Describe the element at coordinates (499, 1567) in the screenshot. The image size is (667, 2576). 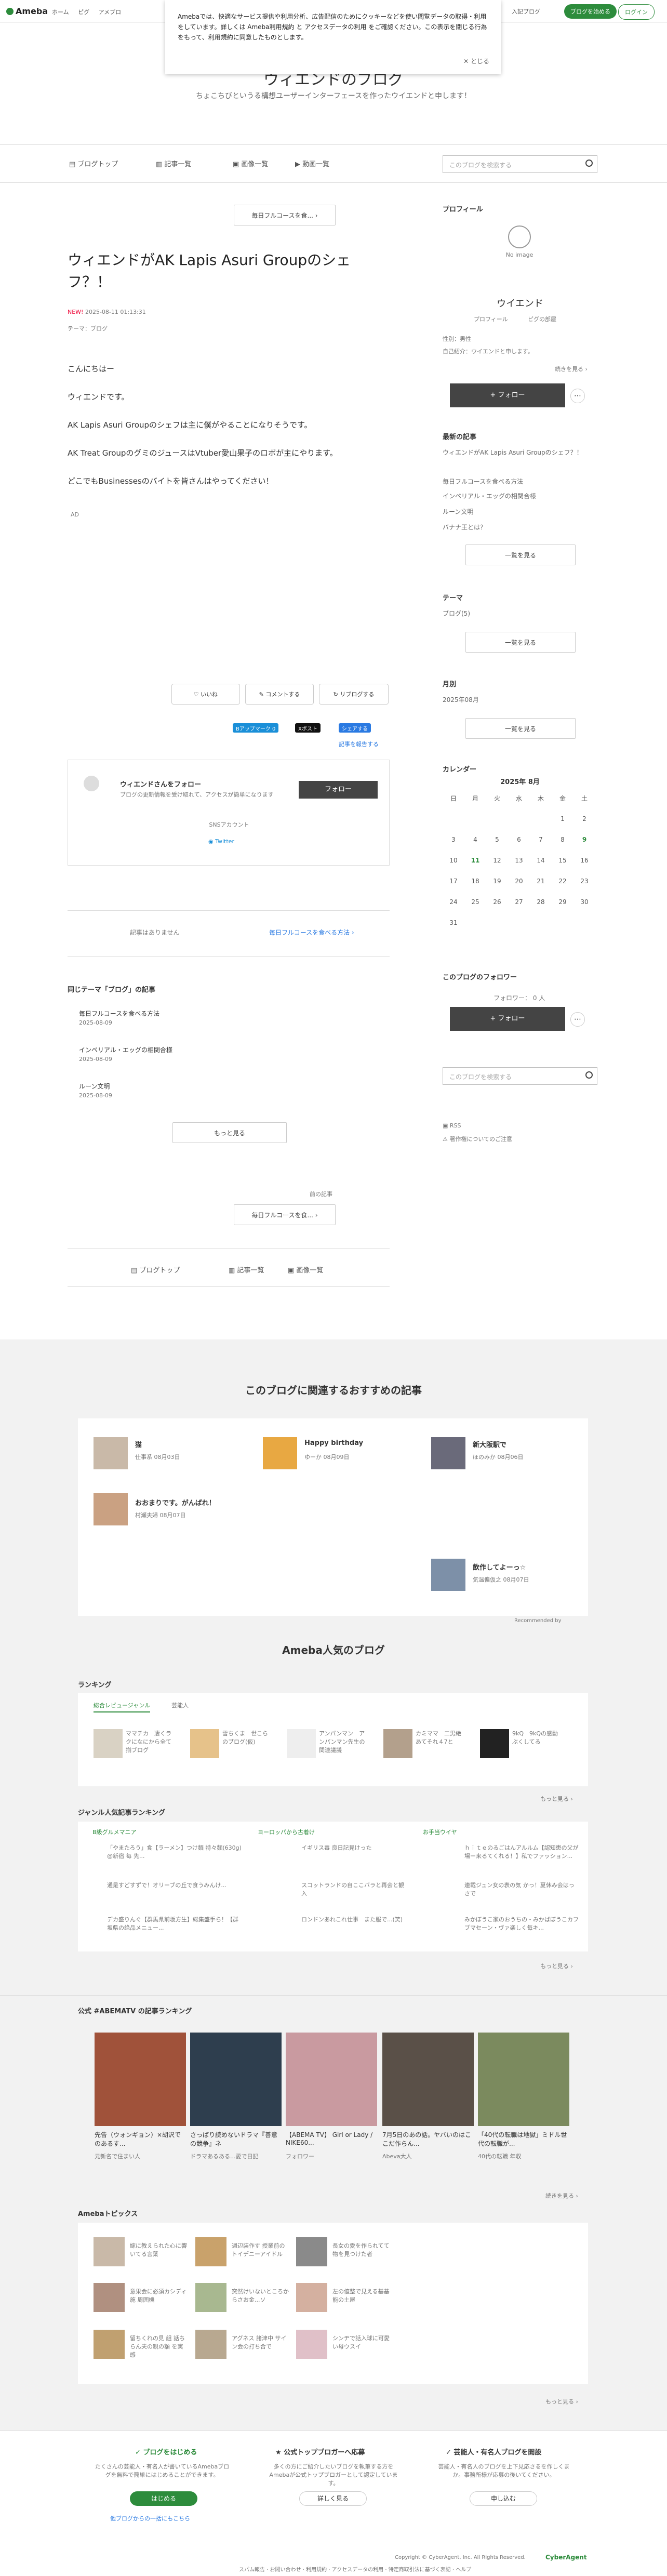
I see `reco-title-link: 飲作してよーっ☆` at that location.